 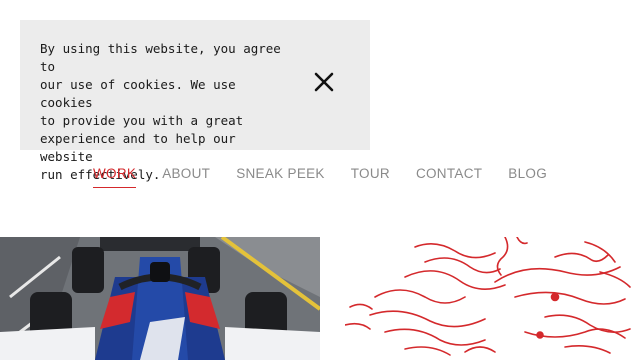 What do you see at coordinates (370, 176) in the screenshot?
I see `nav-item-tour: TOUR` at bounding box center [370, 176].